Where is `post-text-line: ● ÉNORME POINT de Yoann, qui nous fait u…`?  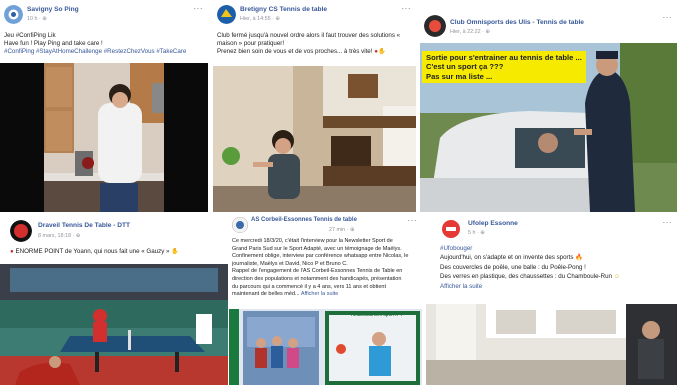
post-text-line: ● ÉNORME POINT de Yoann, qui nous fait u… is located at coordinates (94, 251).